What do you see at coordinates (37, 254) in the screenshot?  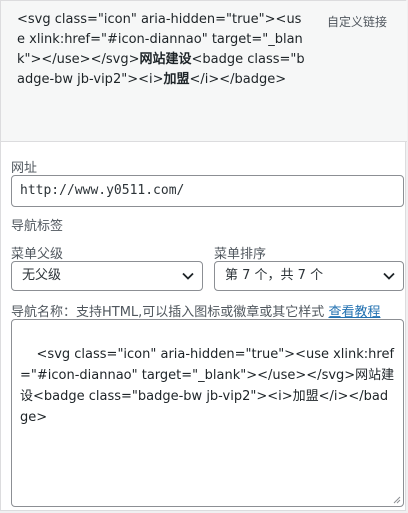 I see `parent-label: 菜单父级` at bounding box center [37, 254].